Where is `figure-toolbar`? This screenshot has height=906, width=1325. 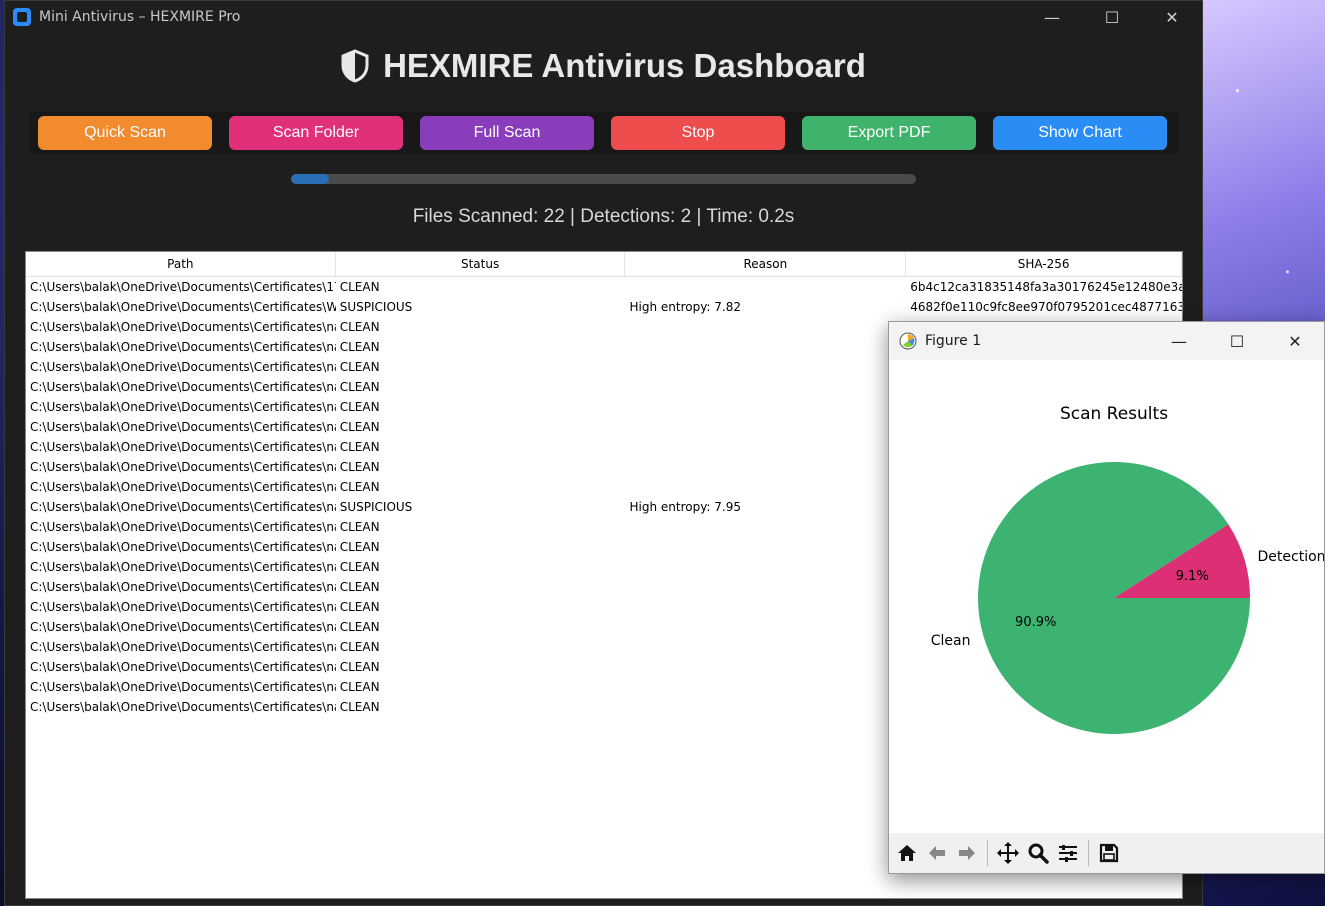 figure-toolbar is located at coordinates (1106, 853).